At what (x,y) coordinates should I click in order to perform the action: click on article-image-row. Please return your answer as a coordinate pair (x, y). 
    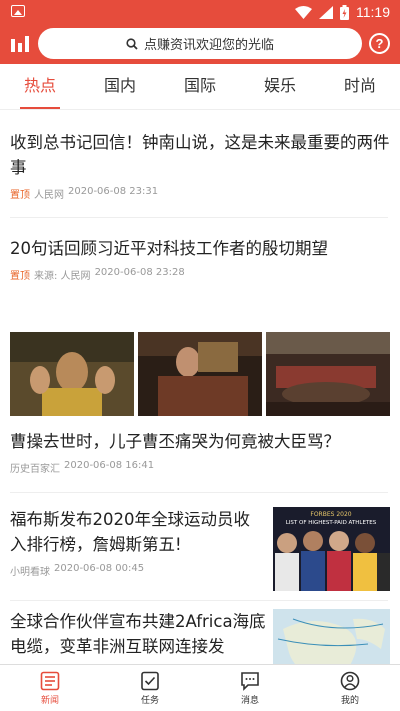
    Looking at the image, I should click on (200, 374).